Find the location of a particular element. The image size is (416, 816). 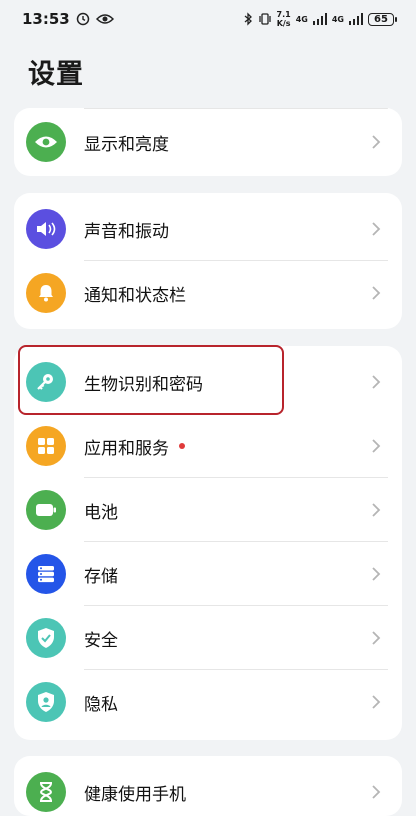

battery-icon is located at coordinates (46, 510).